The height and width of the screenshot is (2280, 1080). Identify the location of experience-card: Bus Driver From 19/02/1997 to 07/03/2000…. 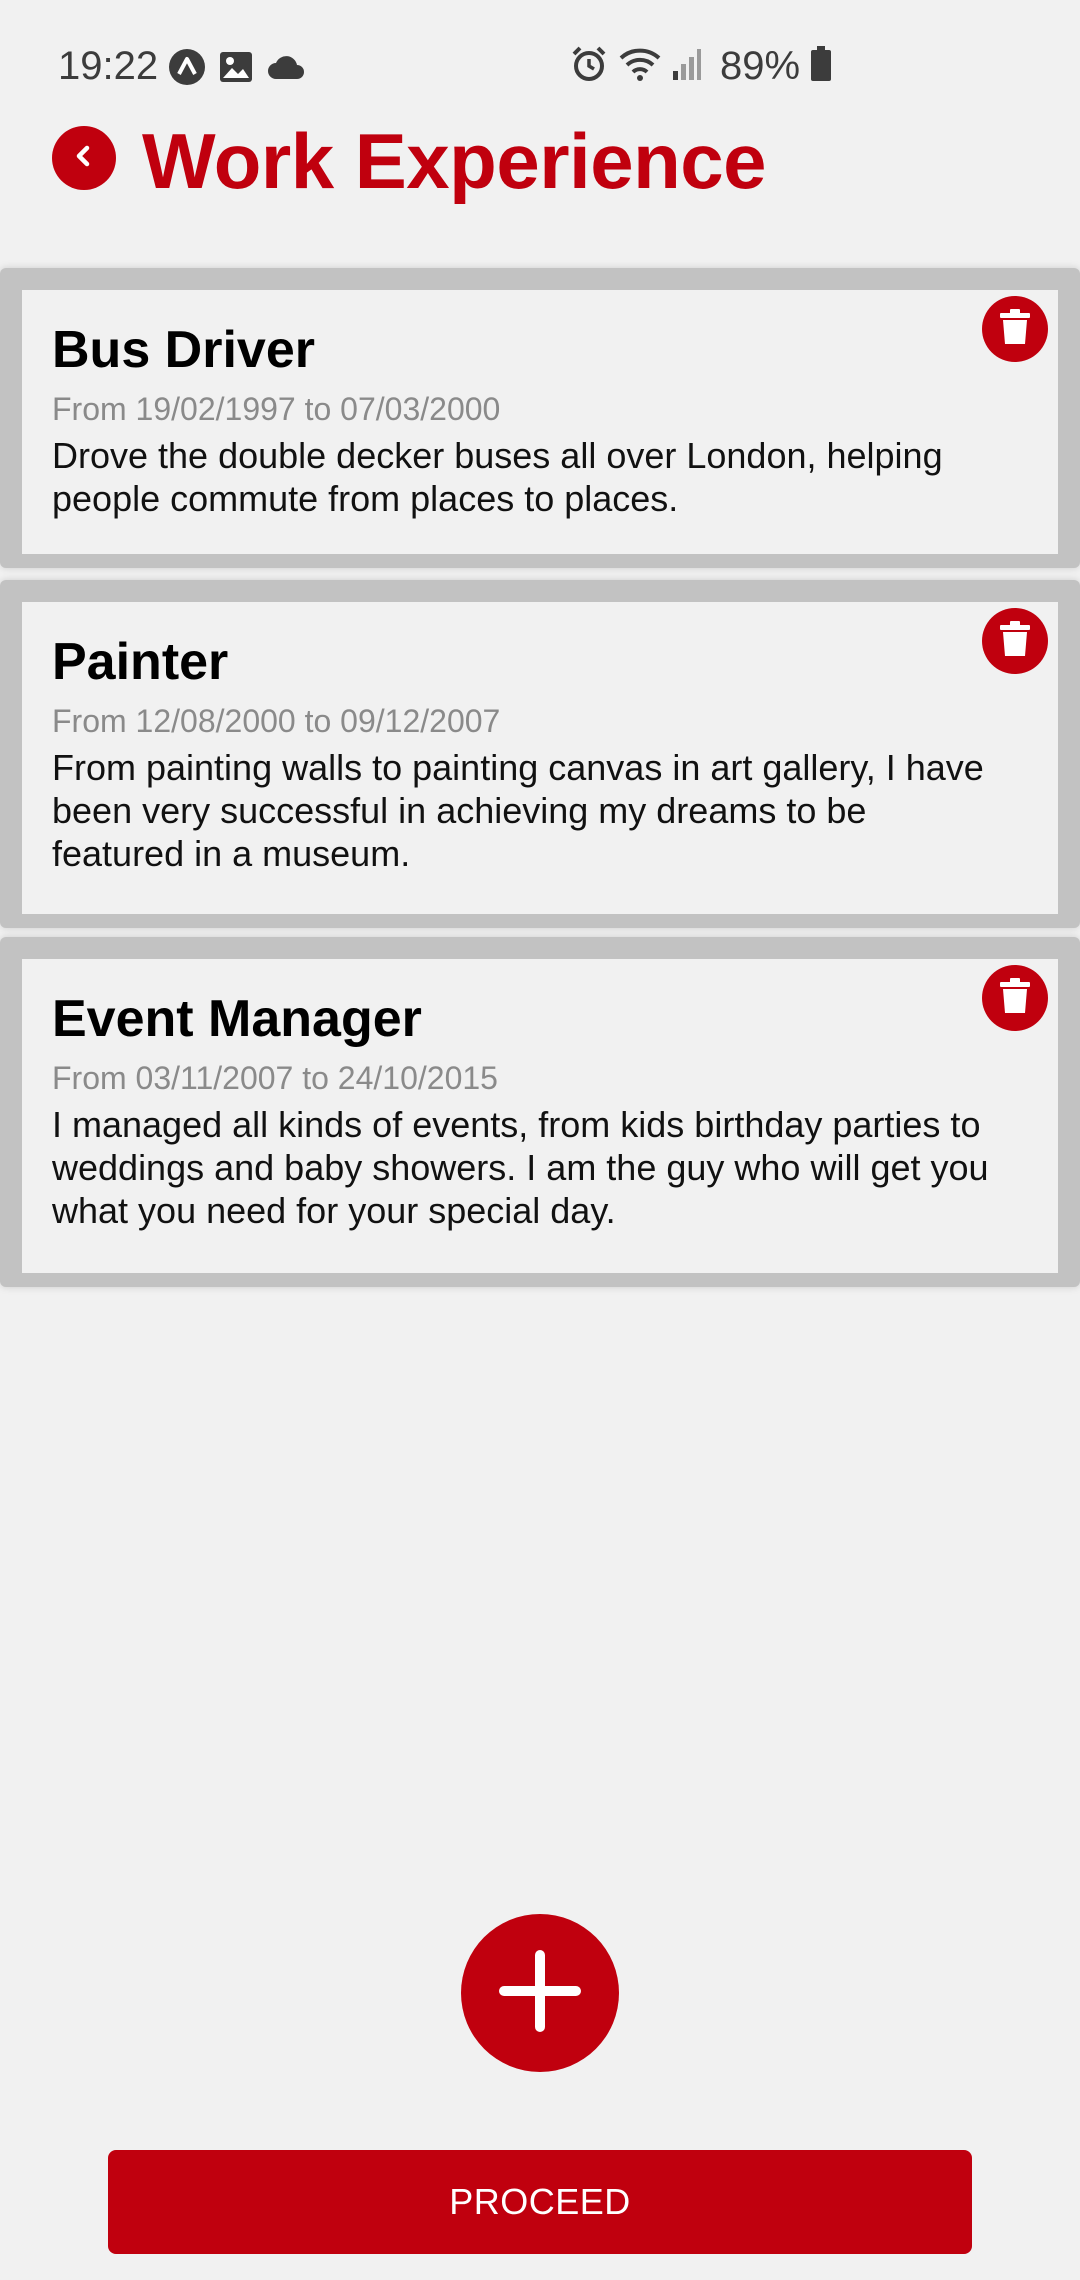
(540, 418).